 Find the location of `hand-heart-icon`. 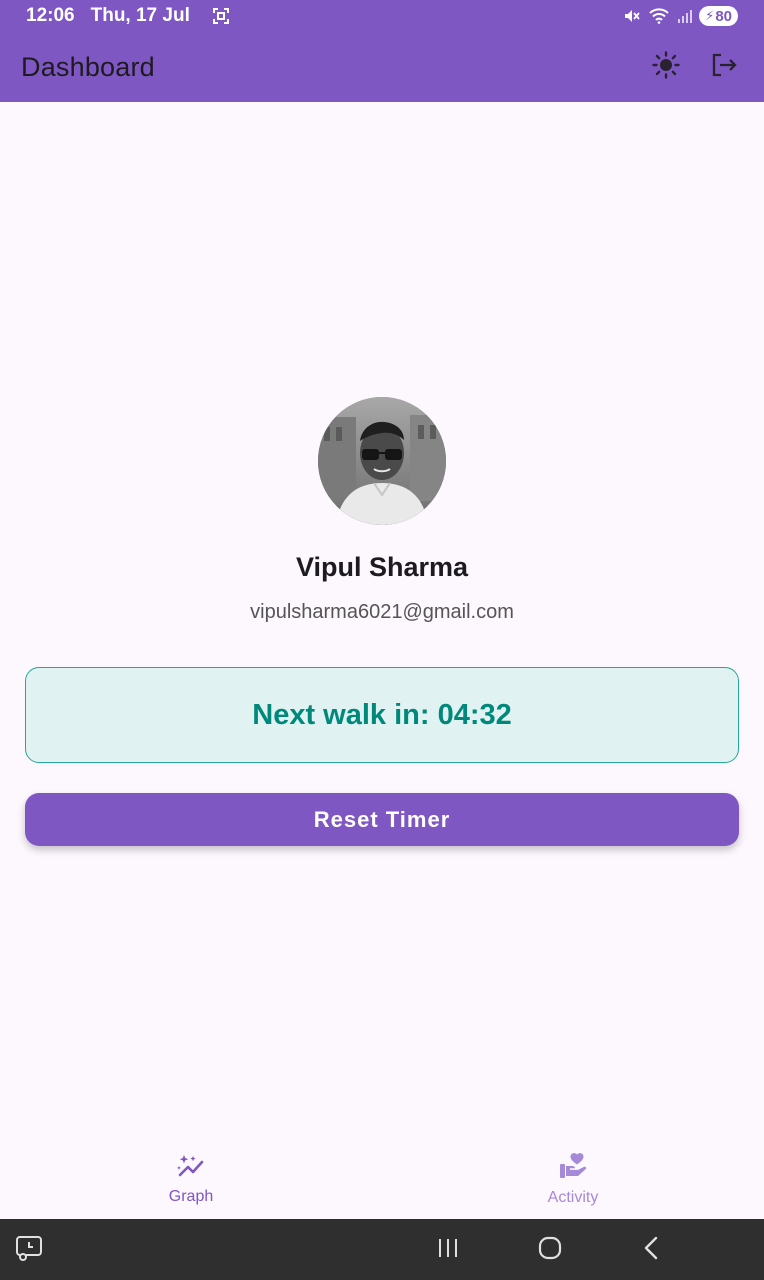

hand-heart-icon is located at coordinates (573, 1168).